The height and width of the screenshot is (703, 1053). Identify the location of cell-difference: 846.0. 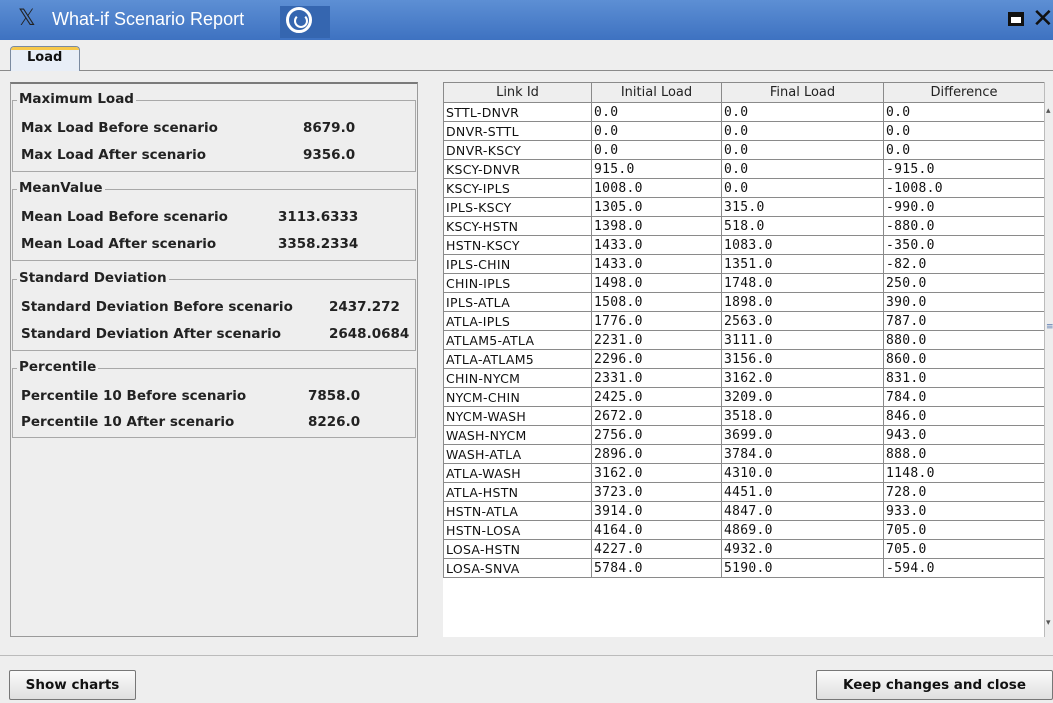
(964, 416).